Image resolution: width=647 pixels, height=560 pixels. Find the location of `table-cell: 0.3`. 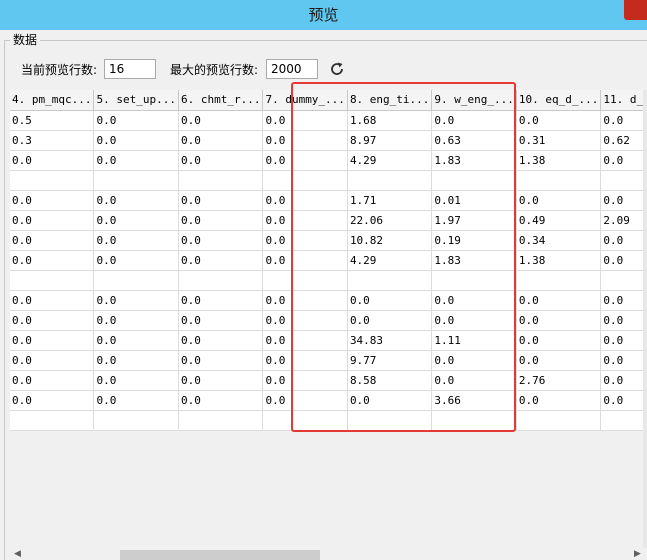

table-cell: 0.3 is located at coordinates (52, 140).